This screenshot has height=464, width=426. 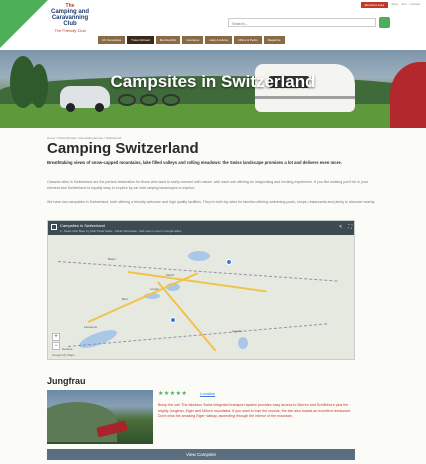 I want to click on top-links: Members Area Shop Join Contact, so click(x=390, y=5).